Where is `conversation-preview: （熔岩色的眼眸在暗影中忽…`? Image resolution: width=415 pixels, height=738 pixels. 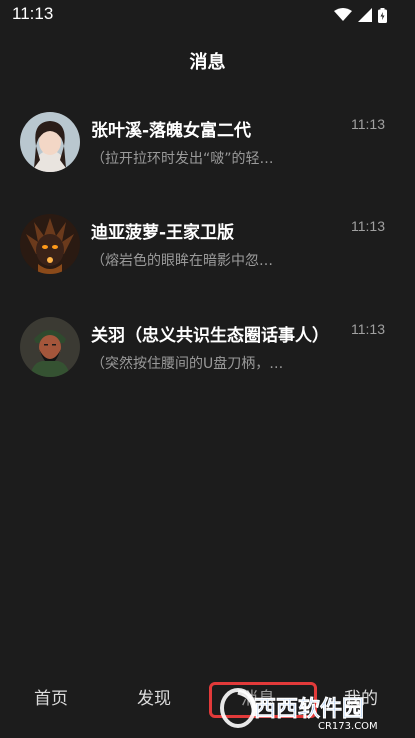 conversation-preview: （熔岩色的眼眸在暗影中忽… is located at coordinates (182, 261).